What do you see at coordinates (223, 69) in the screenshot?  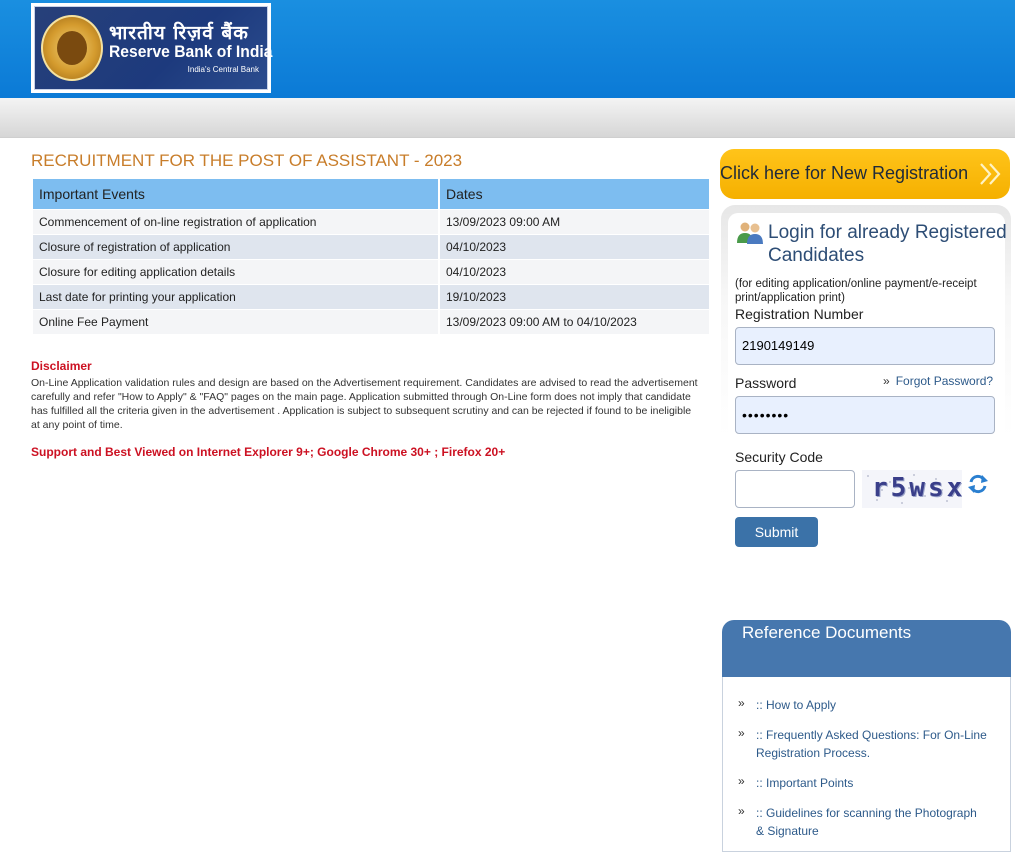 I see `logo-tagline: India's Central Bank` at bounding box center [223, 69].